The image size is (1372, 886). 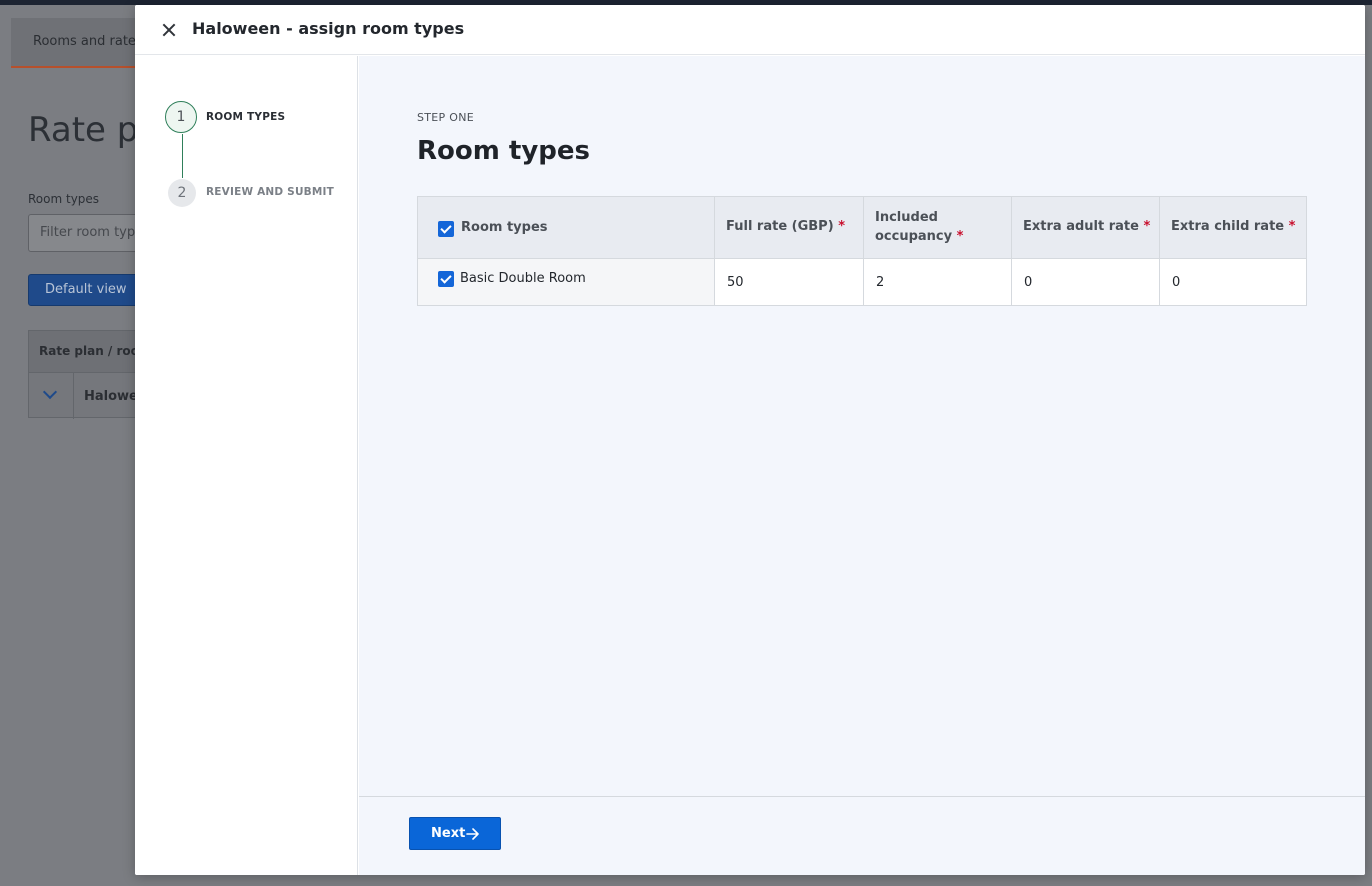 I want to click on modal-title: Haloween - assign room types, so click(x=328, y=28).